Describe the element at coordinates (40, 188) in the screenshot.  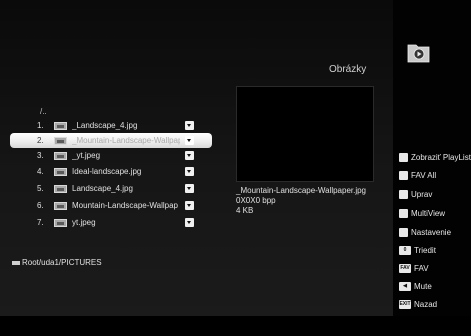
I see `item-number: 5.` at that location.